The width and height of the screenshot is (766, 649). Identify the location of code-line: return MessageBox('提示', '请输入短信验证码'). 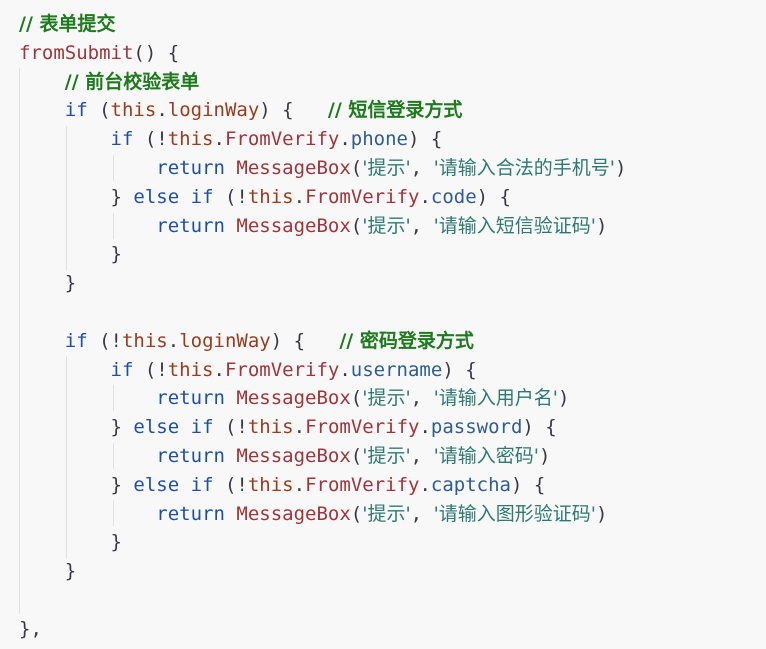
(313, 226).